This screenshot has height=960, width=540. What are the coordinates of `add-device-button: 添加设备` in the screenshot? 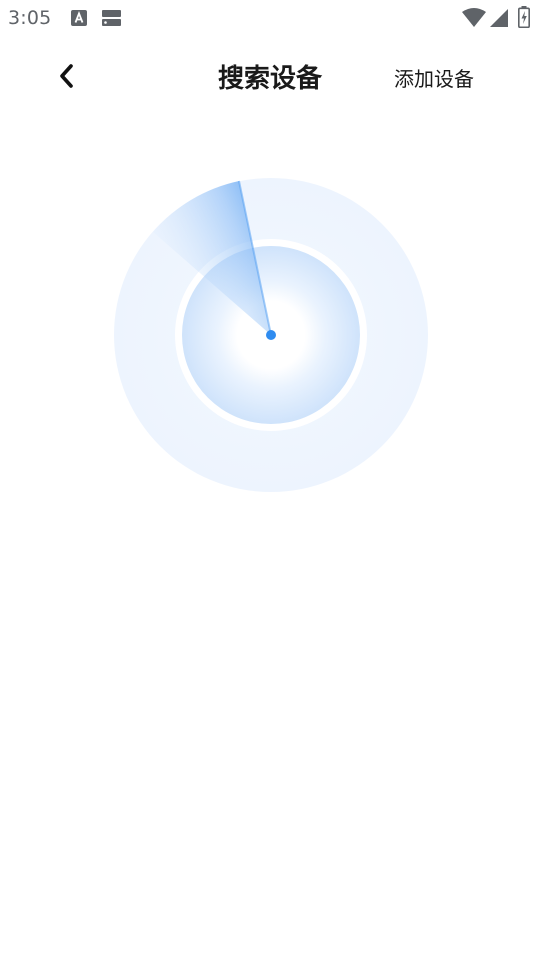 It's located at (434, 77).